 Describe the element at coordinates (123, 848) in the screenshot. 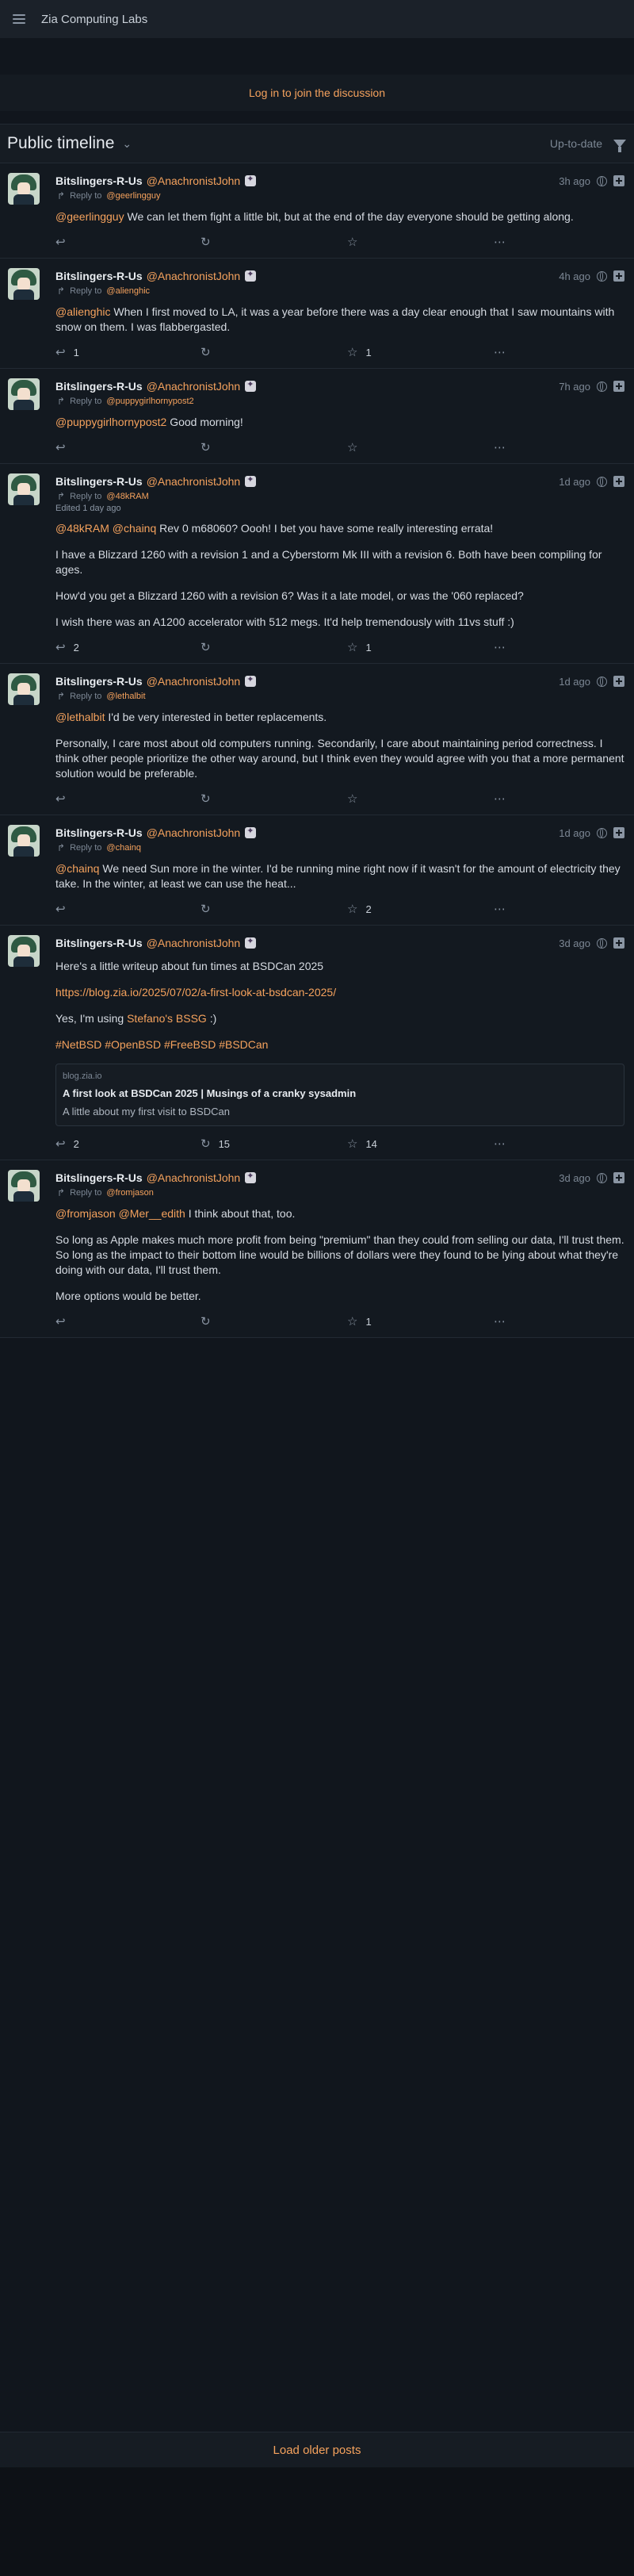

I see `reply-to-handle: @chainq` at that location.